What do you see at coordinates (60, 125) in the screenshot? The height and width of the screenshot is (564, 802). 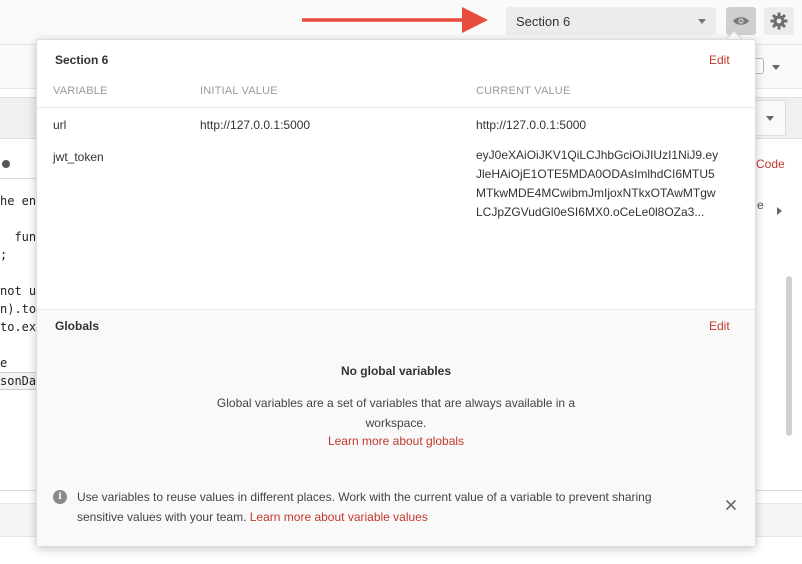 I see `variable-name: url` at bounding box center [60, 125].